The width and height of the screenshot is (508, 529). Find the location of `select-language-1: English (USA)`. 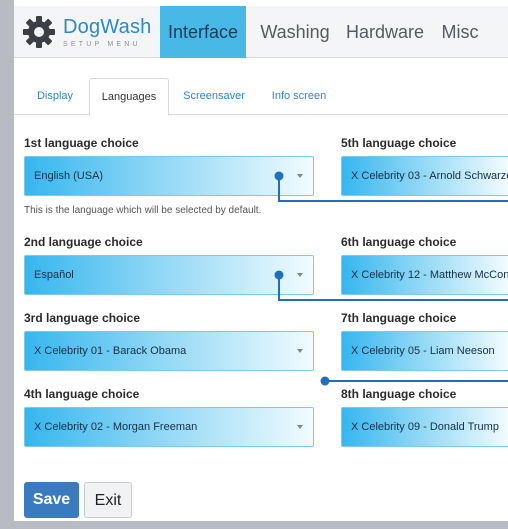

select-language-1: English (USA) is located at coordinates (169, 176).